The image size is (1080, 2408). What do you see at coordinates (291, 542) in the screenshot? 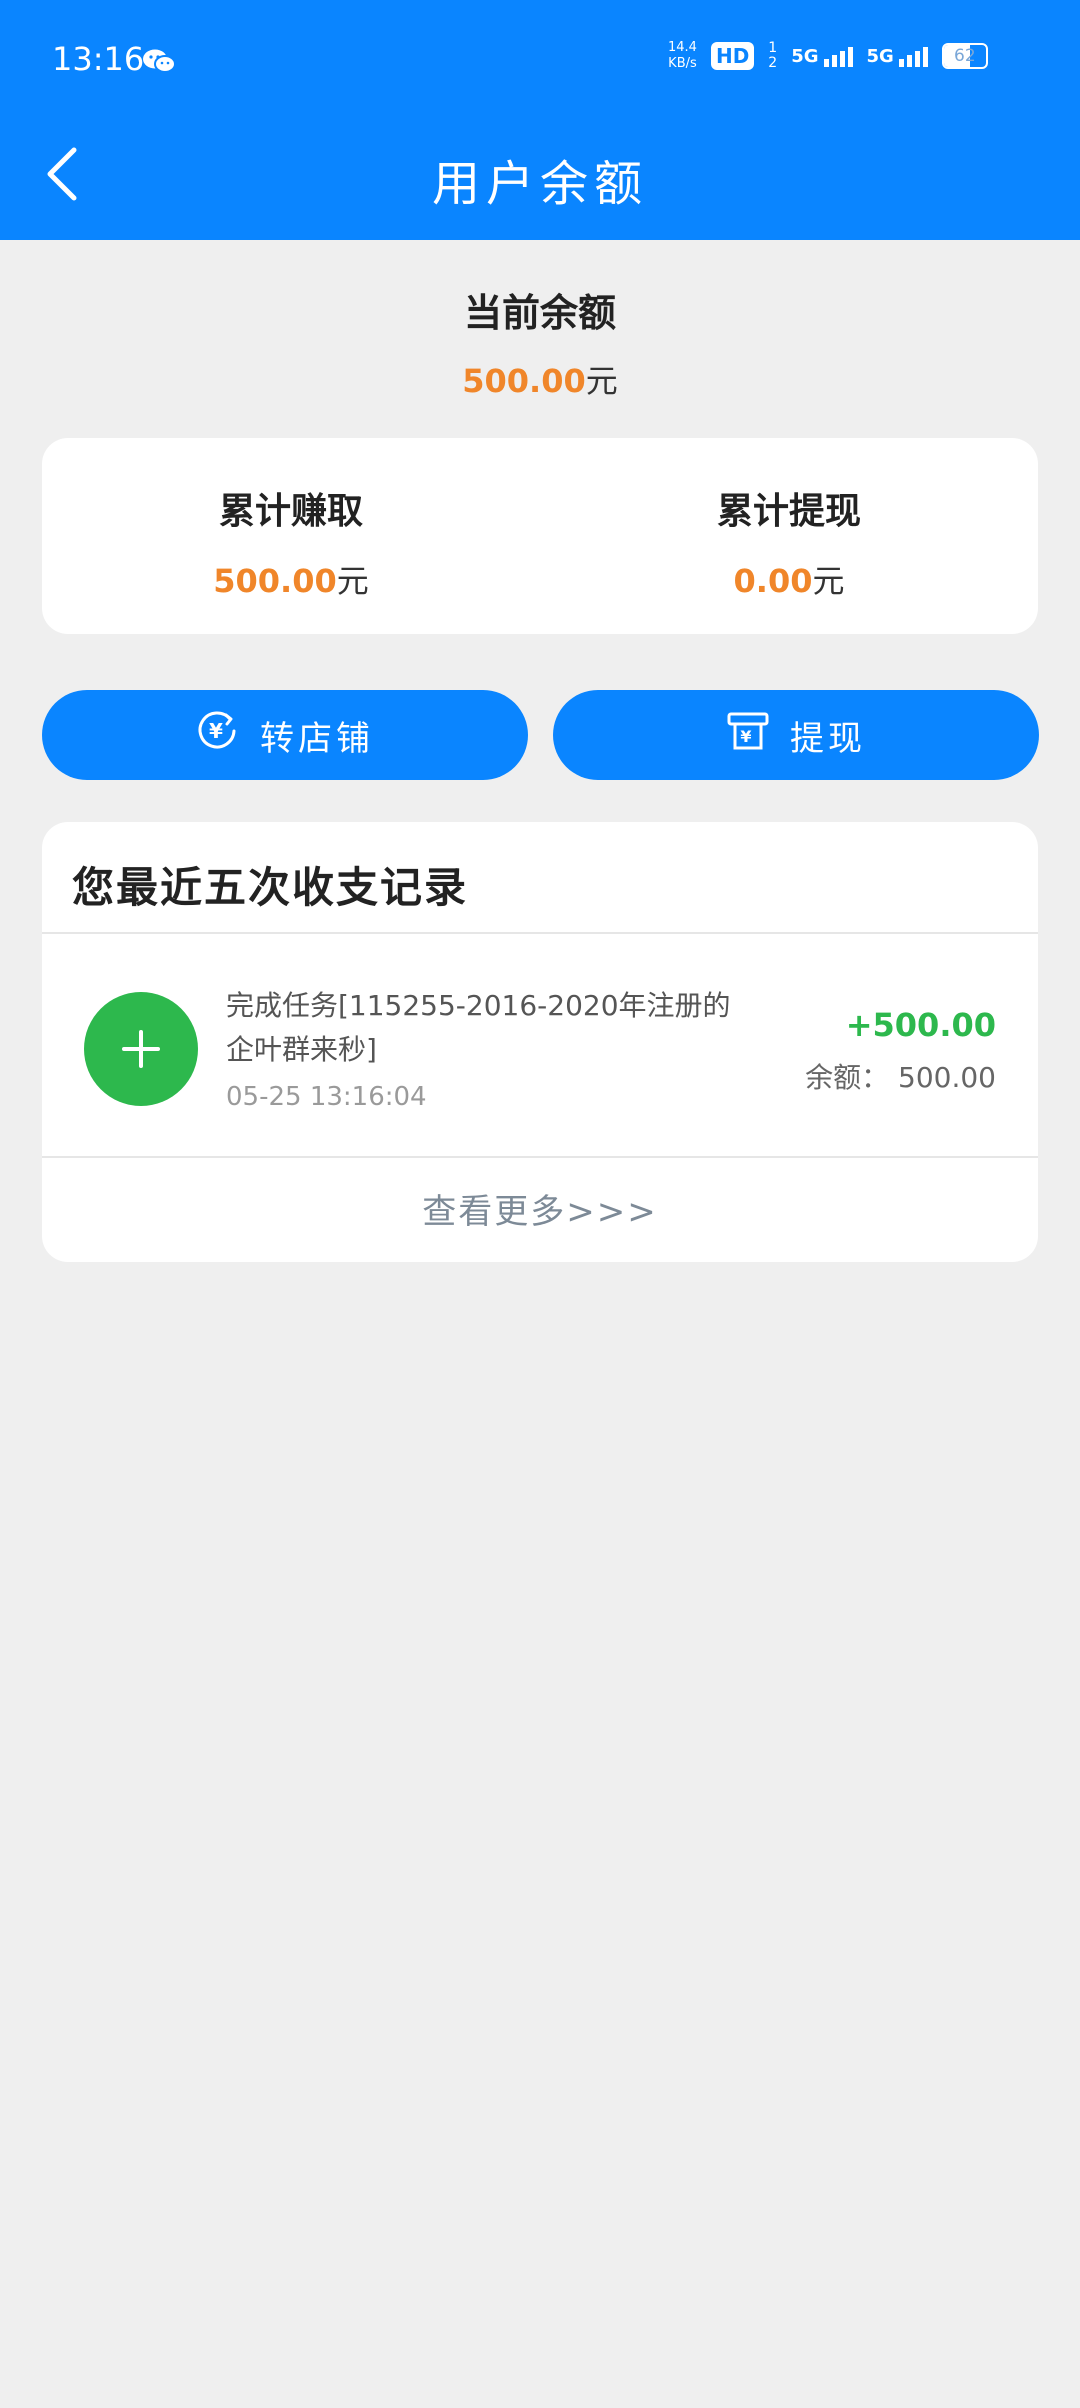
I see `total-earned: 累计赚取 500.00元` at bounding box center [291, 542].